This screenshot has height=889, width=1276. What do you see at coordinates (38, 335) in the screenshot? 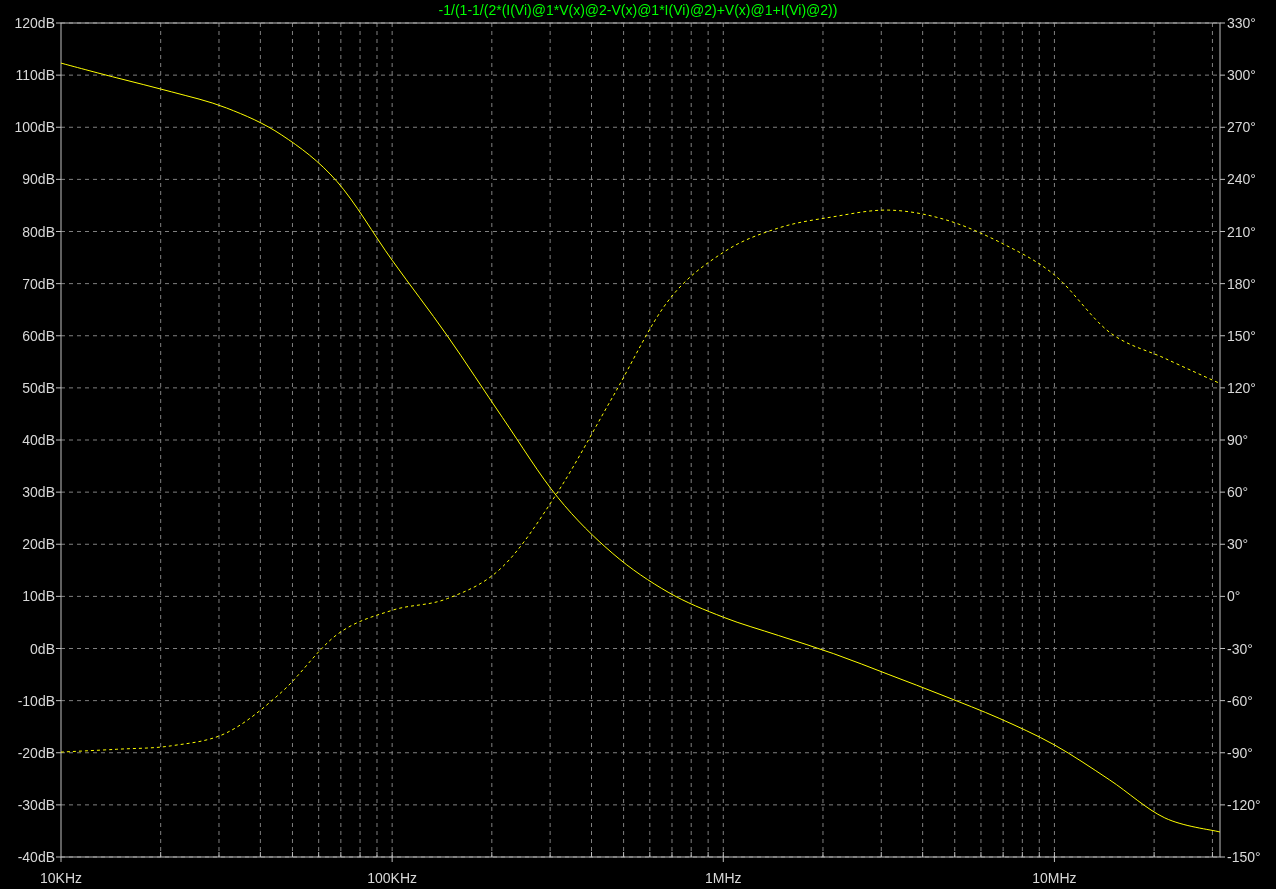
I see `y-axis-label: 60dB` at bounding box center [38, 335].